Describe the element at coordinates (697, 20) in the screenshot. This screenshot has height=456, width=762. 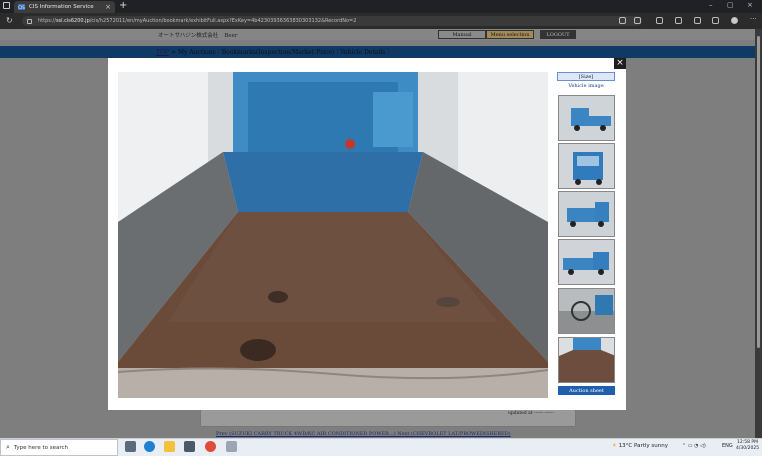
I see `favorites-icon` at that location.